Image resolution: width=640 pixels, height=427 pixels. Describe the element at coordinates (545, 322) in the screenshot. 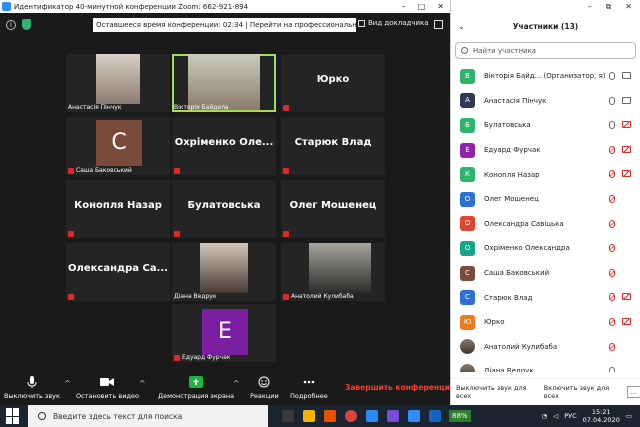

I see `participant-row: Ю Юрко` at that location.